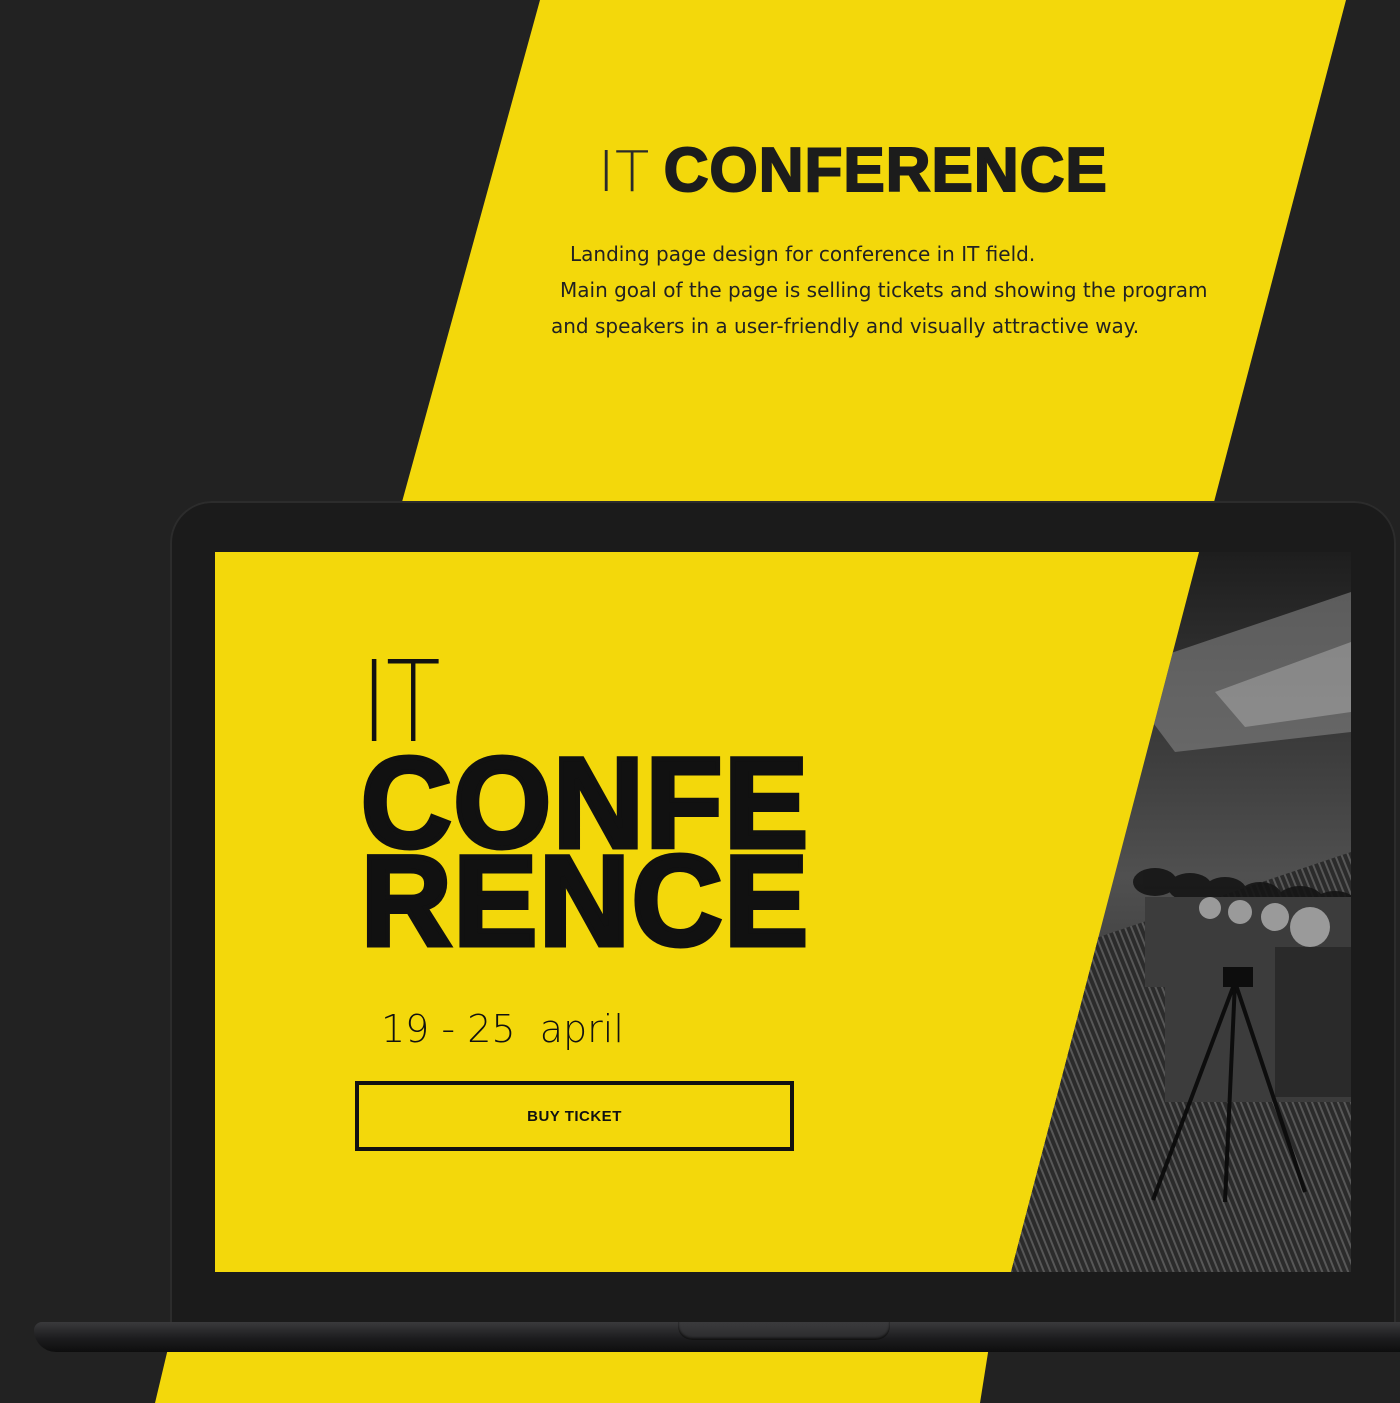 This screenshot has height=1403, width=1400. Describe the element at coordinates (502, 1029) in the screenshot. I see `event-date: 19 - 25 april` at that location.